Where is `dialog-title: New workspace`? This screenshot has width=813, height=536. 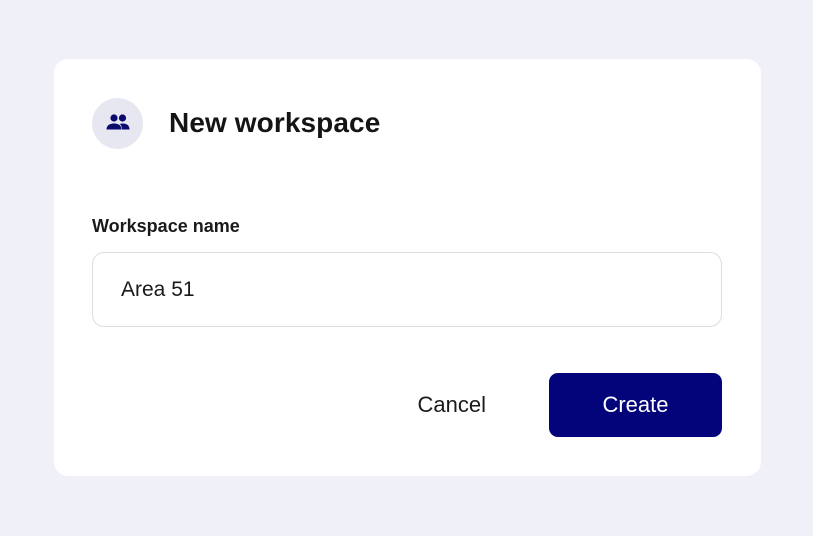
dialog-title: New workspace is located at coordinates (275, 122).